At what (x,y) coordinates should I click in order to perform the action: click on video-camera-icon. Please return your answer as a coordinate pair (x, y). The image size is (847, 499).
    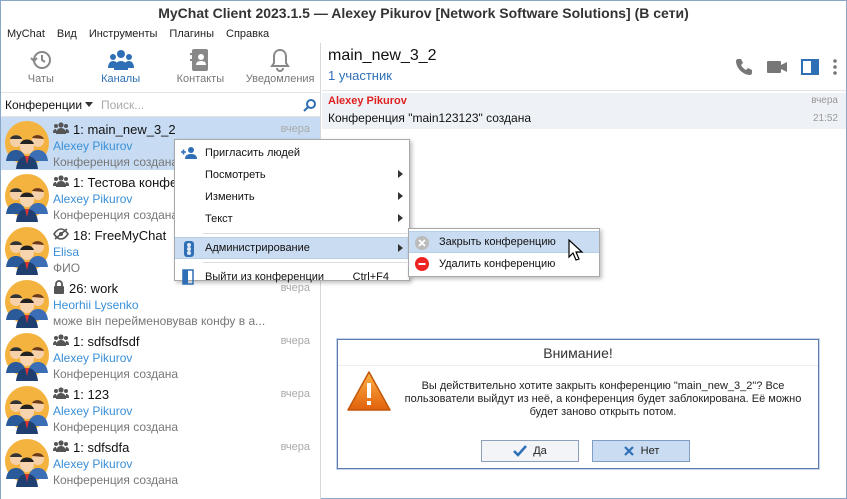
    Looking at the image, I should click on (777, 68).